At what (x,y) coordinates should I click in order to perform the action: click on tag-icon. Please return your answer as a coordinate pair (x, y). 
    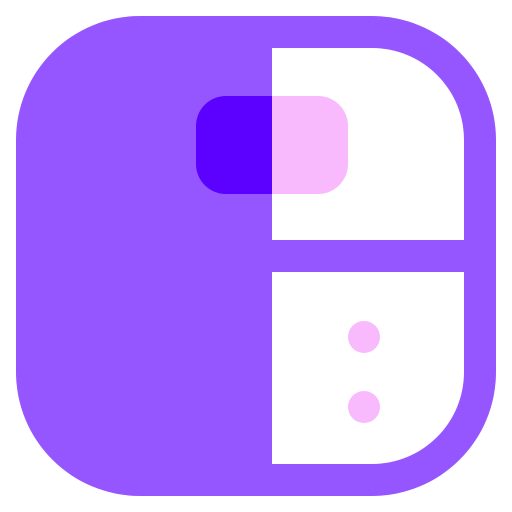
    Looking at the image, I should click on (272, 145).